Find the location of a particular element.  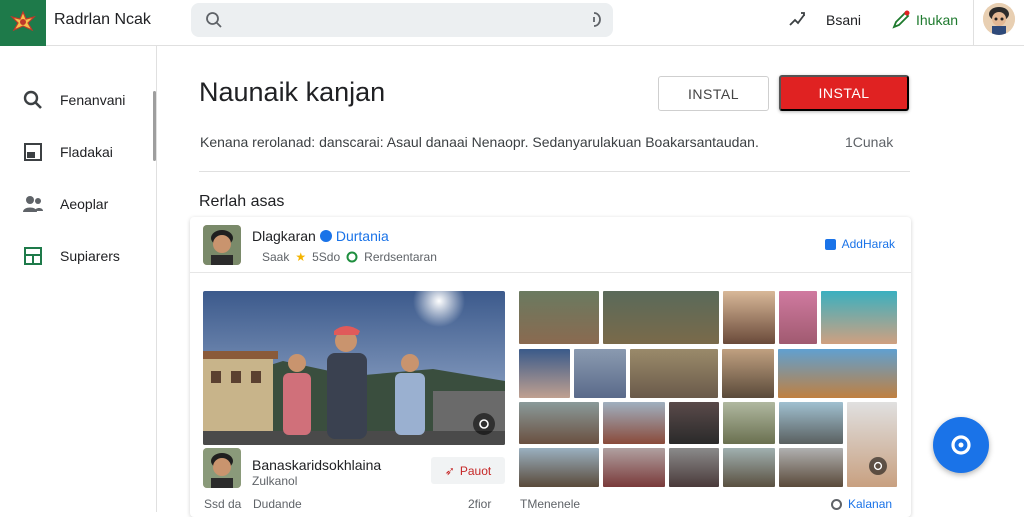

sidebar-item-1: Fenanvani is located at coordinates (73, 100).